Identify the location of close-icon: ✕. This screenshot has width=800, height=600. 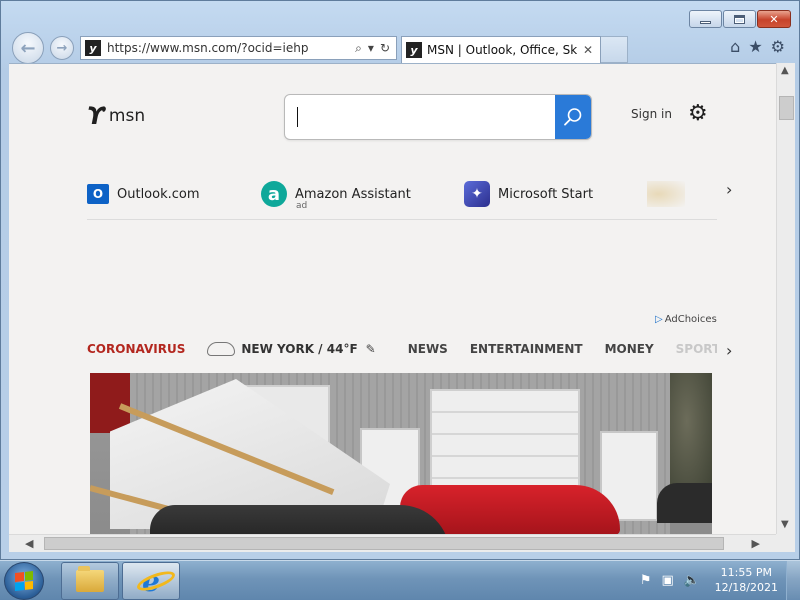
(774, 19).